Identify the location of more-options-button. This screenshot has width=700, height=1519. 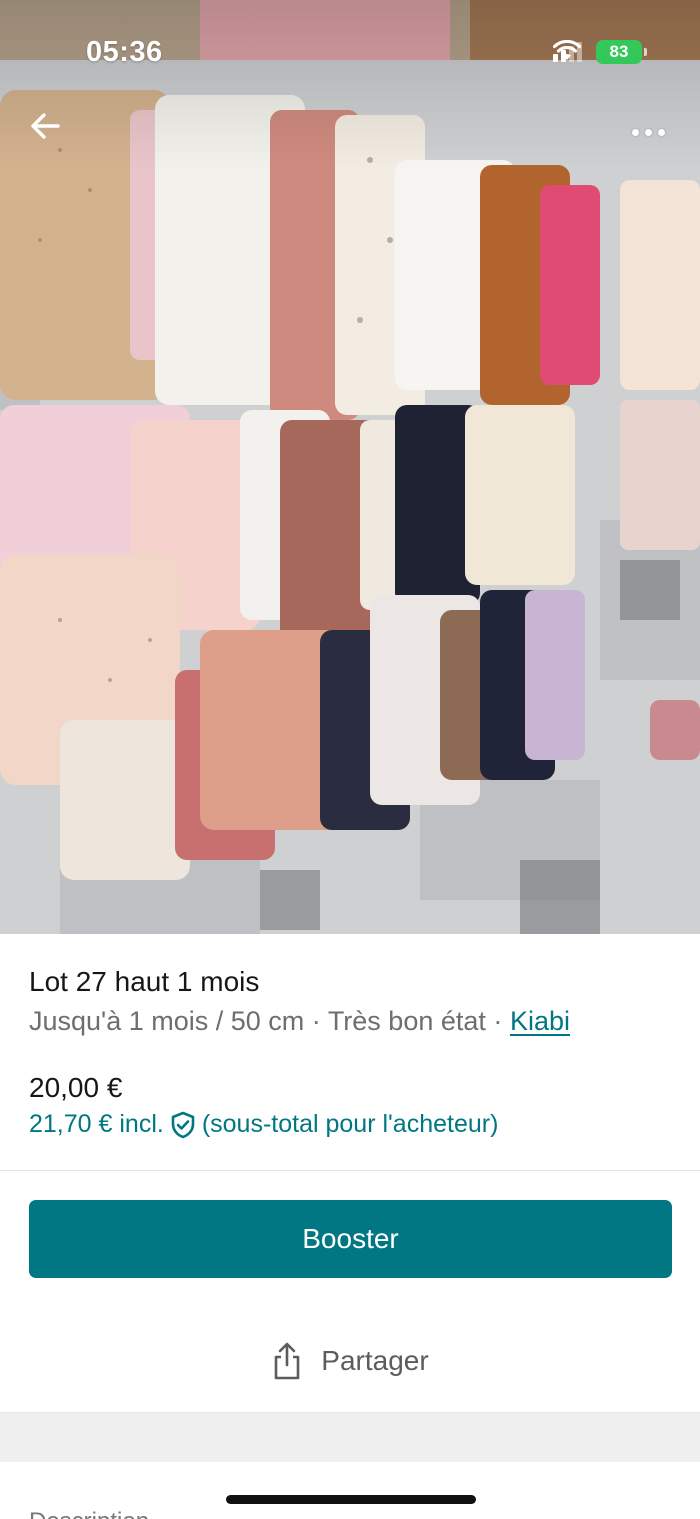
(648, 132).